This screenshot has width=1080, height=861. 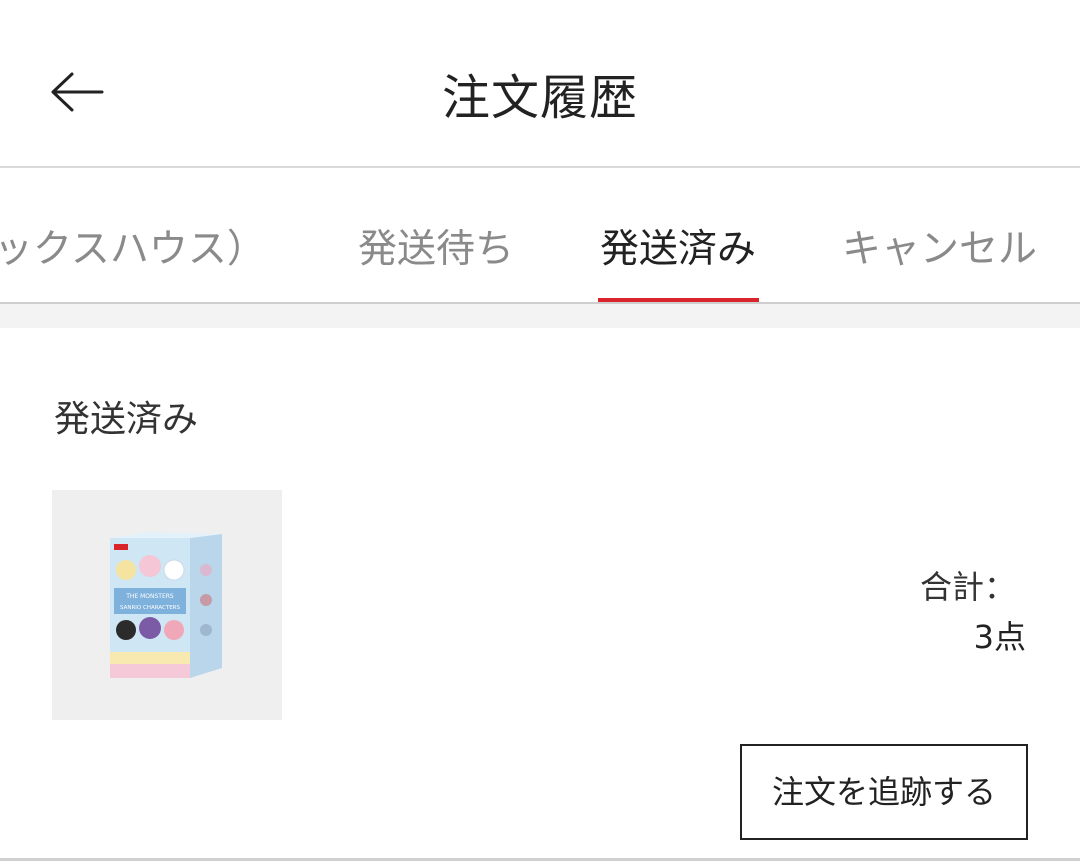 What do you see at coordinates (150, 608) in the screenshot?
I see `product-box-title-2: SANRIO CHARACTERS` at bounding box center [150, 608].